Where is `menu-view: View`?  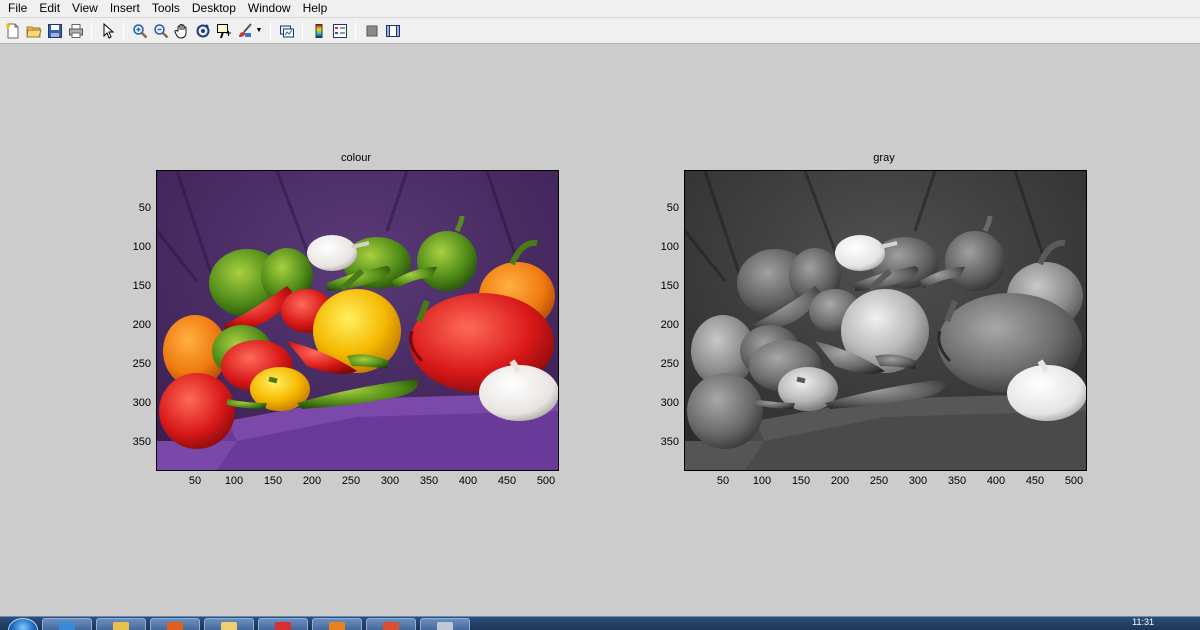
menu-view: View is located at coordinates (85, 8).